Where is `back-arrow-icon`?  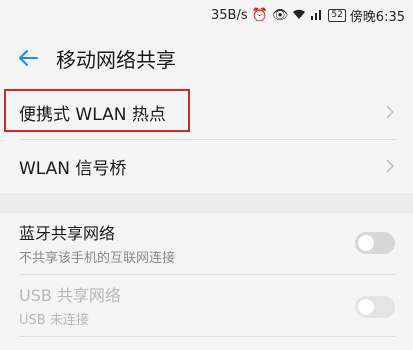 back-arrow-icon is located at coordinates (28, 58).